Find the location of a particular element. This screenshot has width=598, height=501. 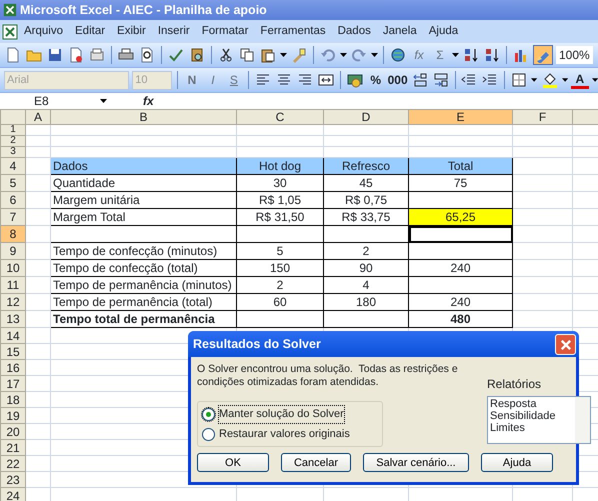

borders-icon is located at coordinates (519, 80).